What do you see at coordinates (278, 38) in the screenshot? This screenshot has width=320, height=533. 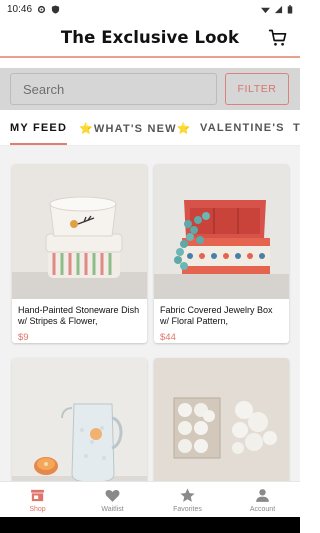 I see `cart-icon` at bounding box center [278, 38].